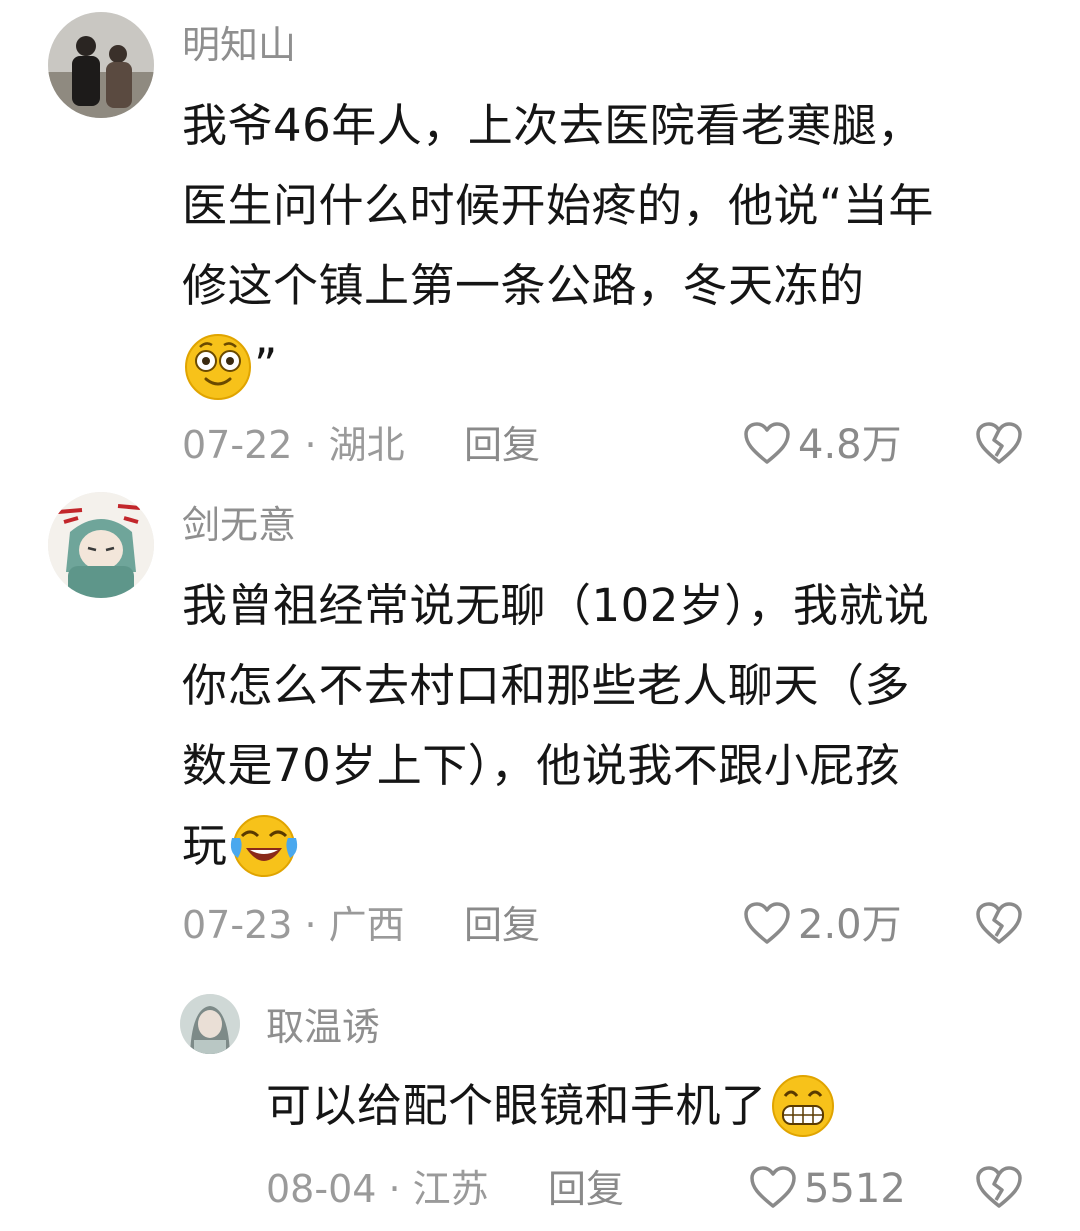 The image size is (1080, 1231). I want to click on comment-line: 数是70岁上下），他说我不跟小屁孩, so click(541, 765).